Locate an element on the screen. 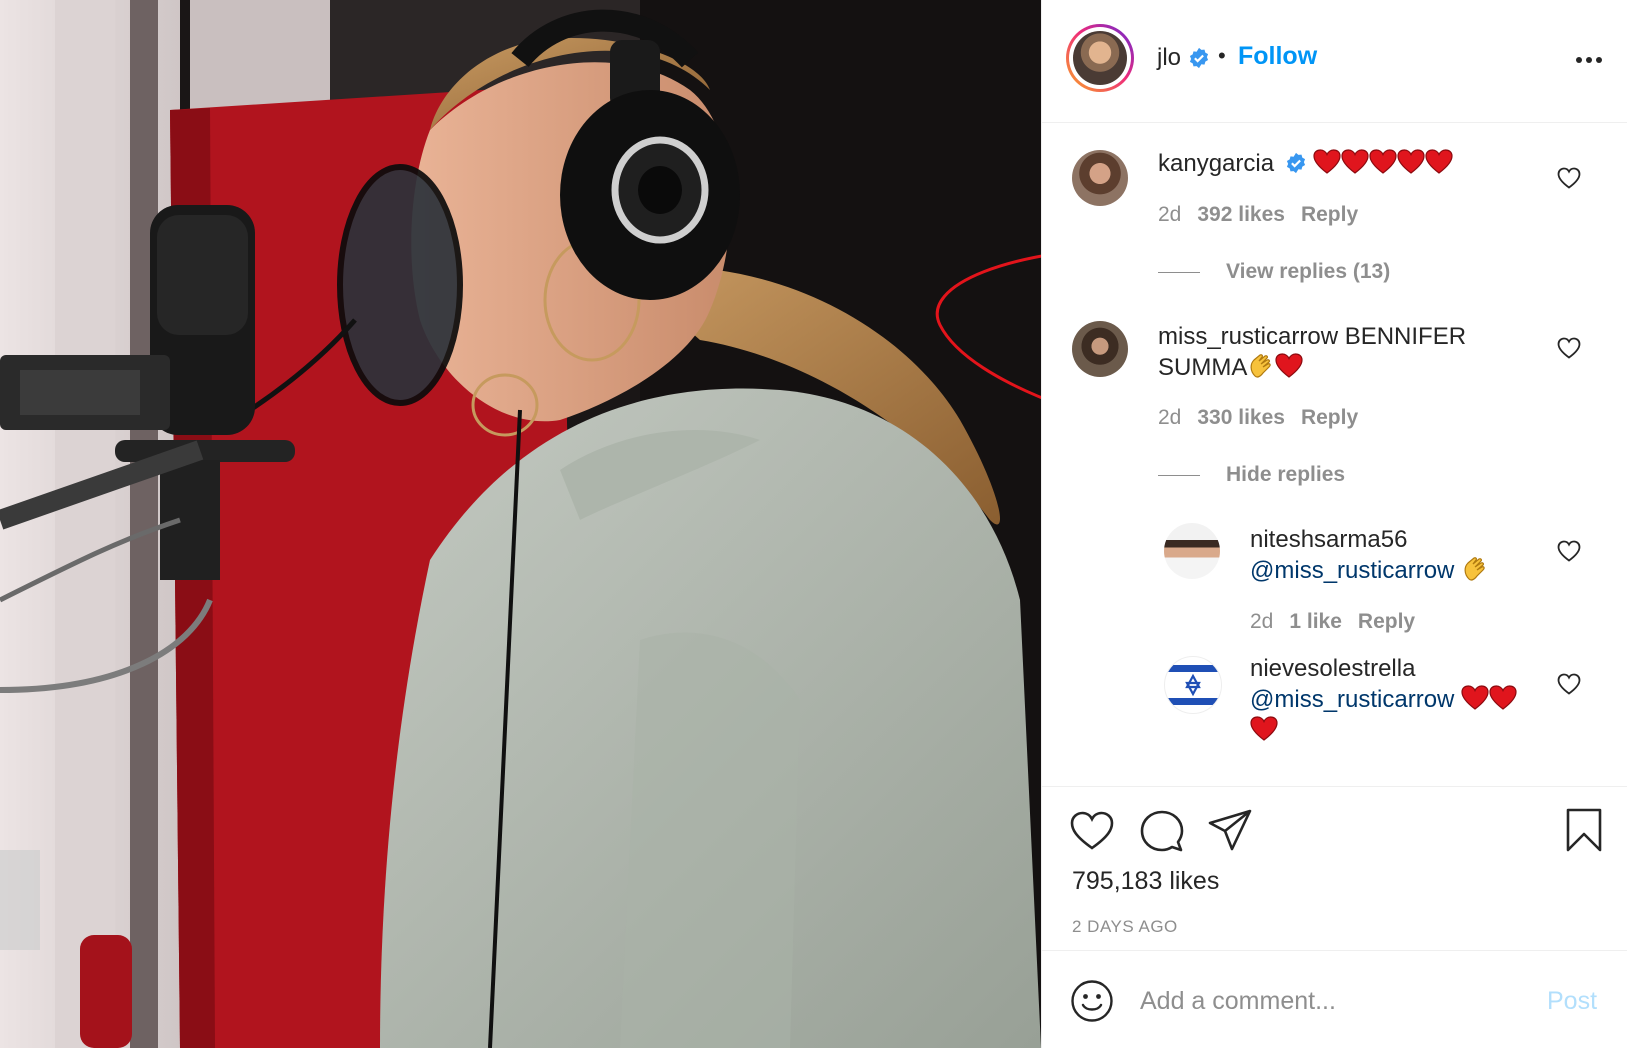  author-username: jlo is located at coordinates (1169, 58).